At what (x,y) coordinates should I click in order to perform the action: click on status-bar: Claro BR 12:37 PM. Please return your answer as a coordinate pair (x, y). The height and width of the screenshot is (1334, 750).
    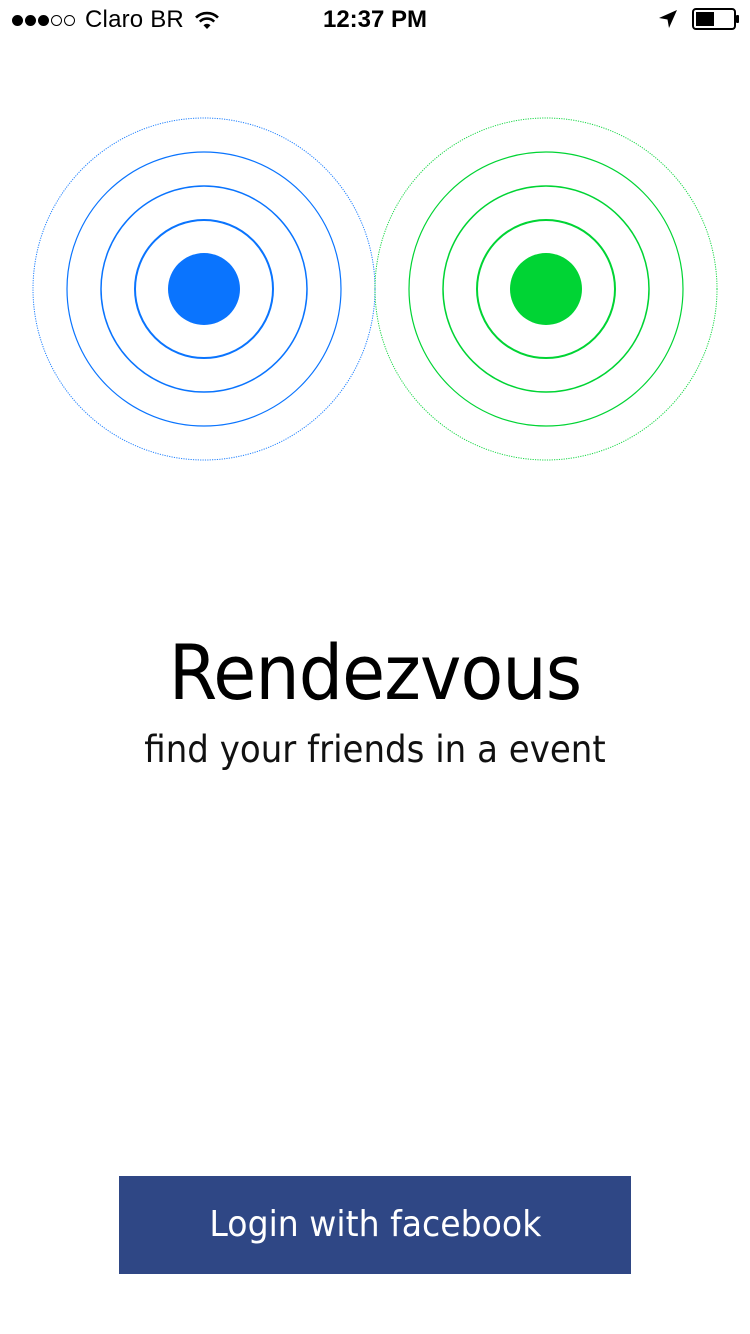
    Looking at the image, I should click on (375, 20).